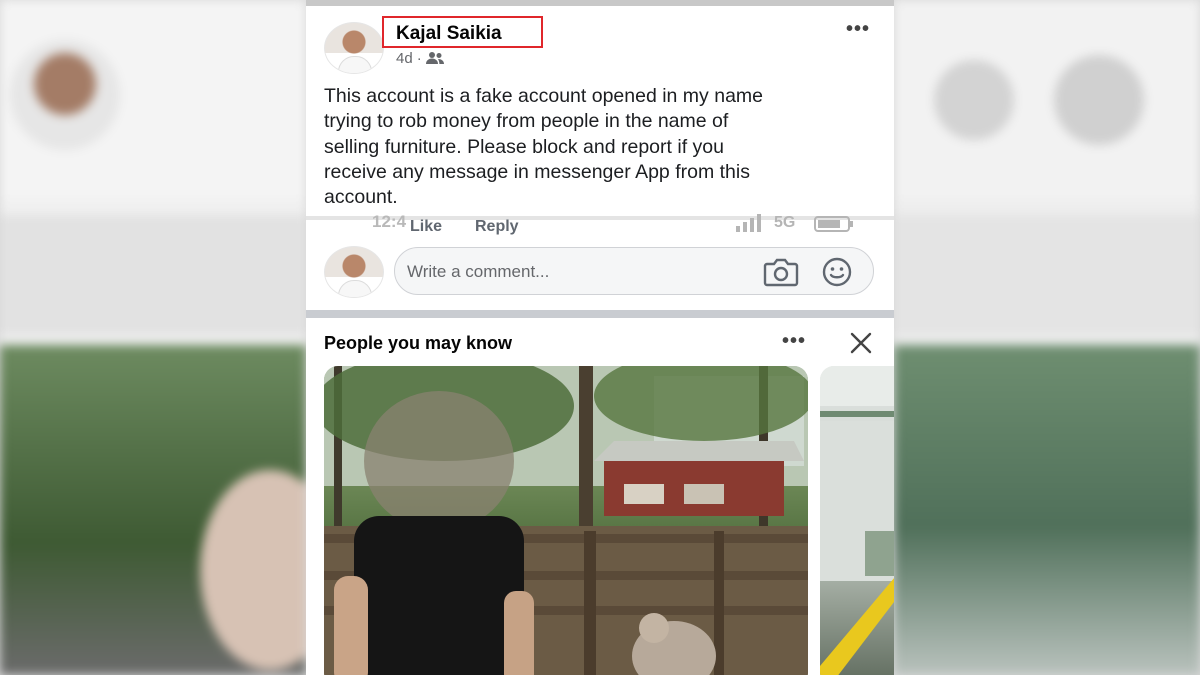  Describe the element at coordinates (833, 224) in the screenshot. I see `battery-icon` at that location.